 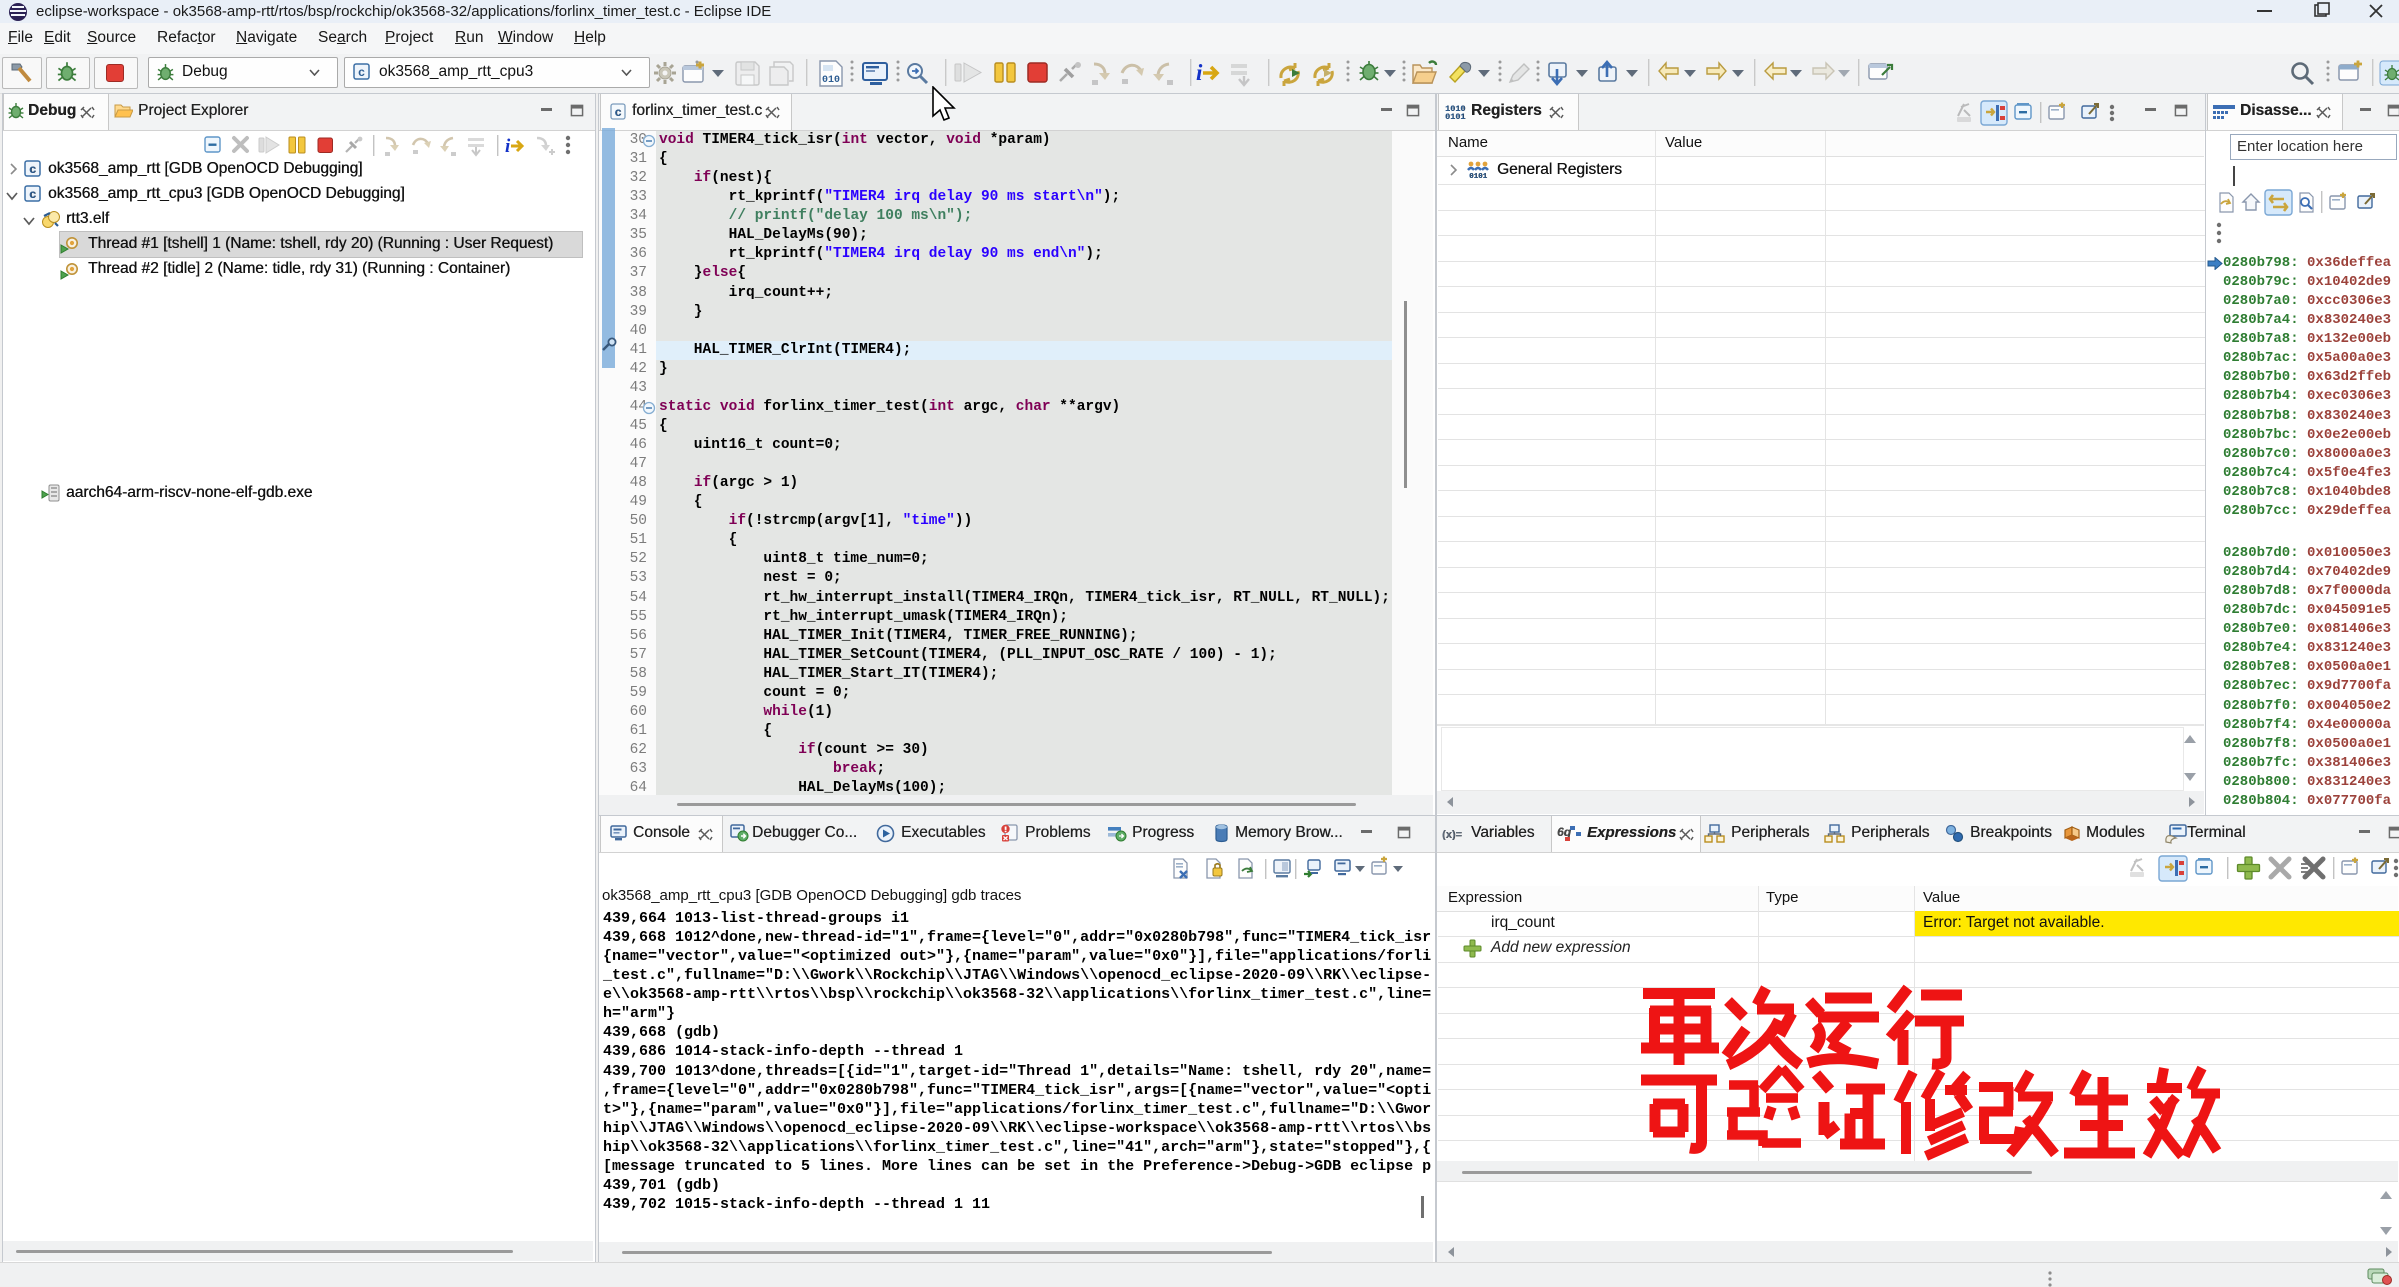 I want to click on svg-text: 6q, so click(x=1564, y=832).